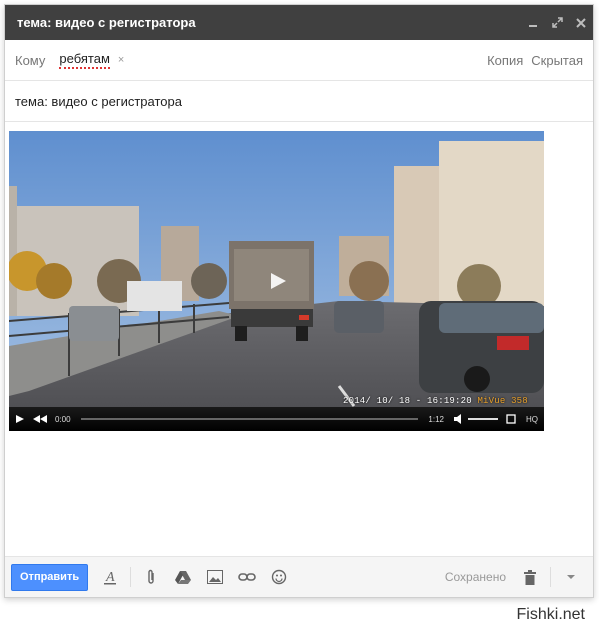  Describe the element at coordinates (98, 101) in the screenshot. I see `subject-field: тема: видео с регистратора` at that location.